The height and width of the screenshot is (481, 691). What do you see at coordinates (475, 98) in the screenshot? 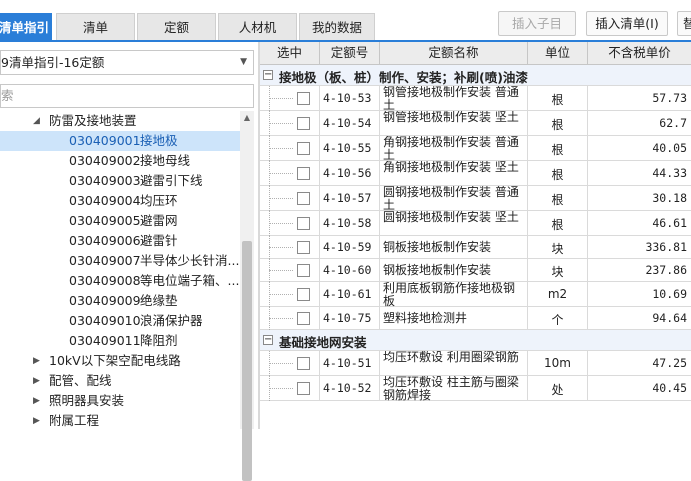
I see `table-row: 4-10-53 钢管接地极制作安装 普通土 根 57.73` at bounding box center [475, 98].